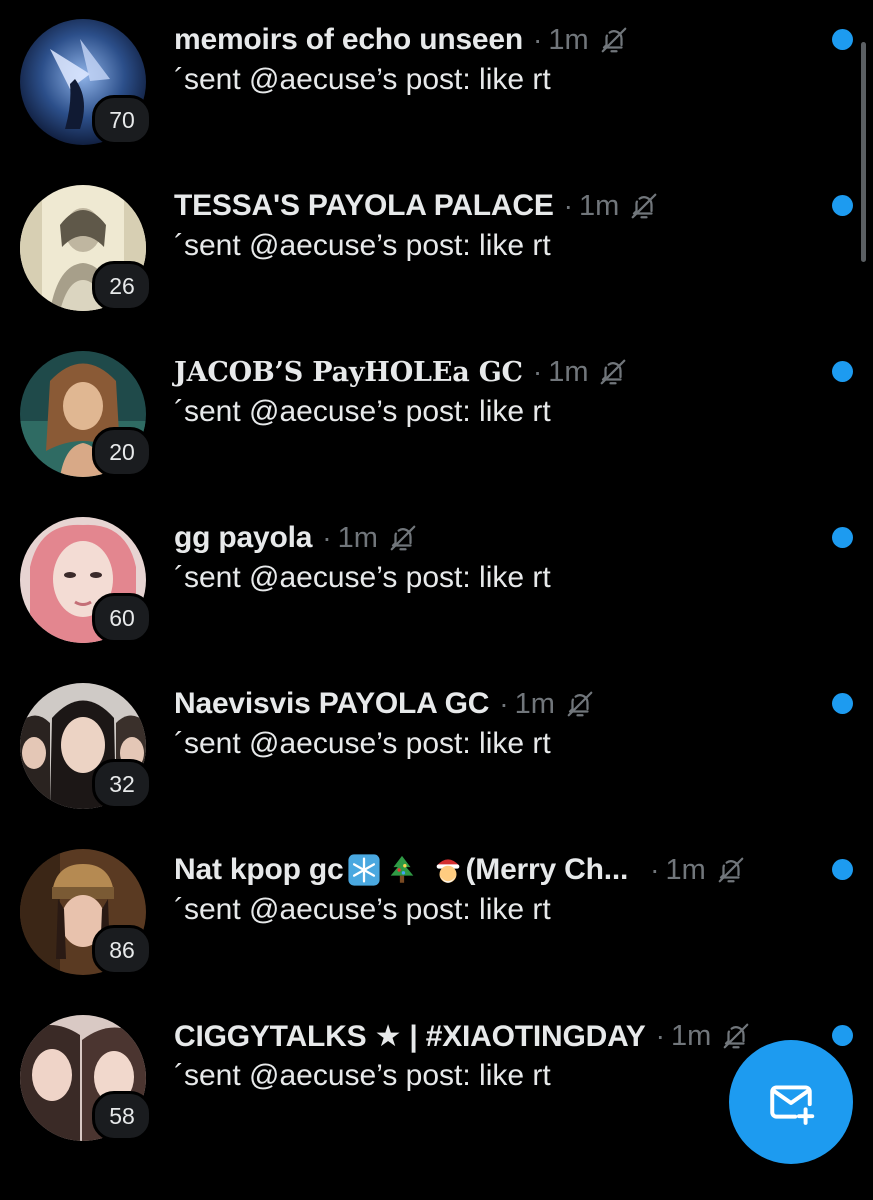 The height and width of the screenshot is (1200, 873). I want to click on conversation-name: Naevisvis PAYOLA GC, so click(332, 703).